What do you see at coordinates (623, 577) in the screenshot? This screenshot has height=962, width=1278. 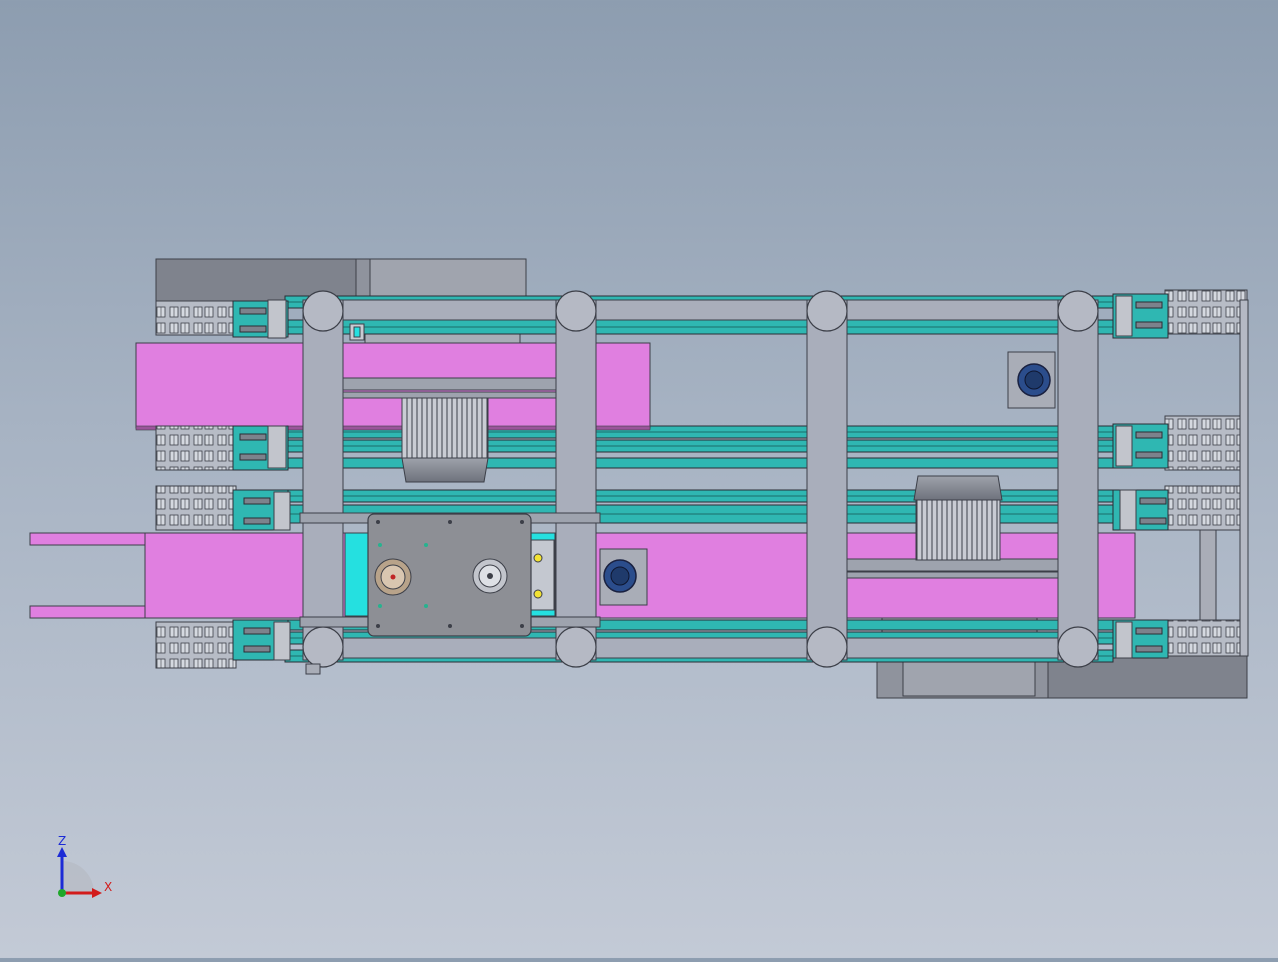 I see `bearing-unit-lower-middle` at bounding box center [623, 577].